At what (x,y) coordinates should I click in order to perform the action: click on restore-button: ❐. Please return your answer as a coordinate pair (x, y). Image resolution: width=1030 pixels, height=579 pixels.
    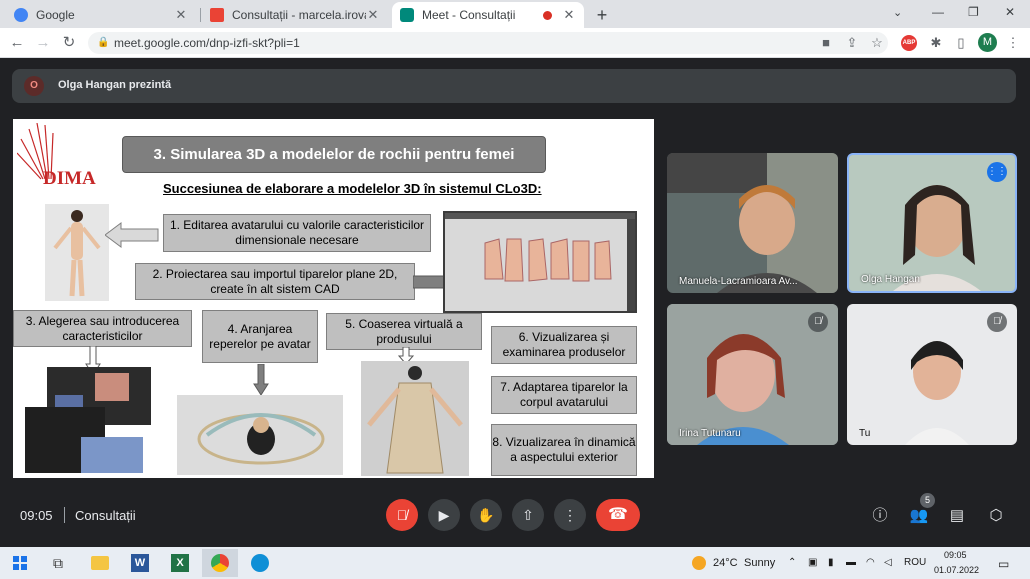
    Looking at the image, I should click on (973, 12).